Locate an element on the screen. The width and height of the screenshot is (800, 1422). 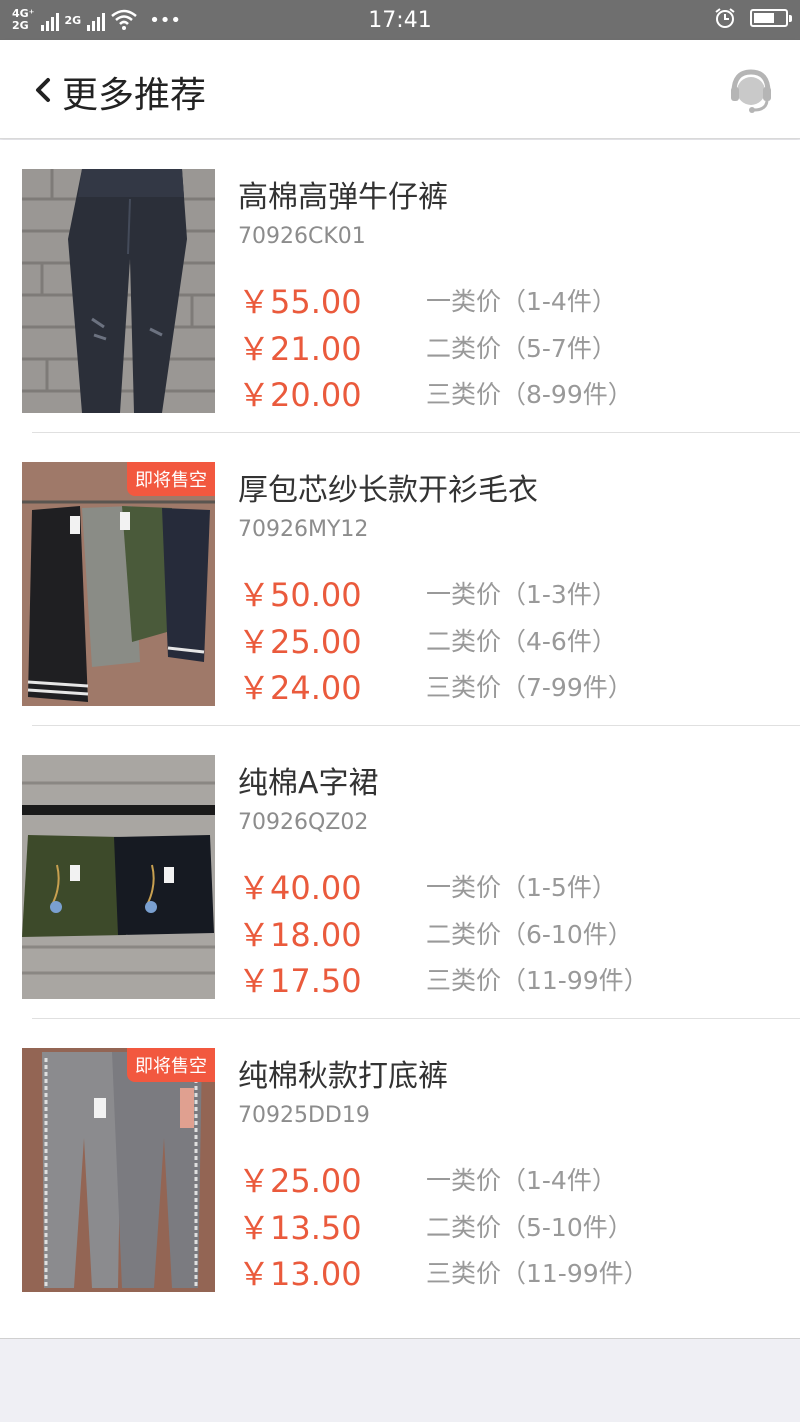
price-row: ￥55.00 一类价（1-4件） is located at coordinates (508, 299).